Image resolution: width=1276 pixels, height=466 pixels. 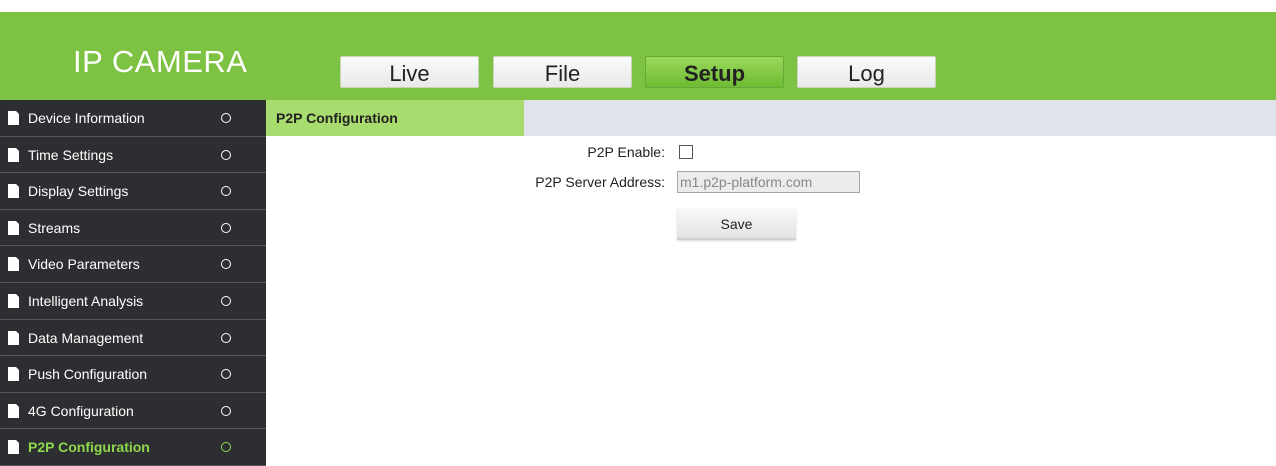 What do you see at coordinates (638, 6) in the screenshot?
I see `top-strip` at bounding box center [638, 6].